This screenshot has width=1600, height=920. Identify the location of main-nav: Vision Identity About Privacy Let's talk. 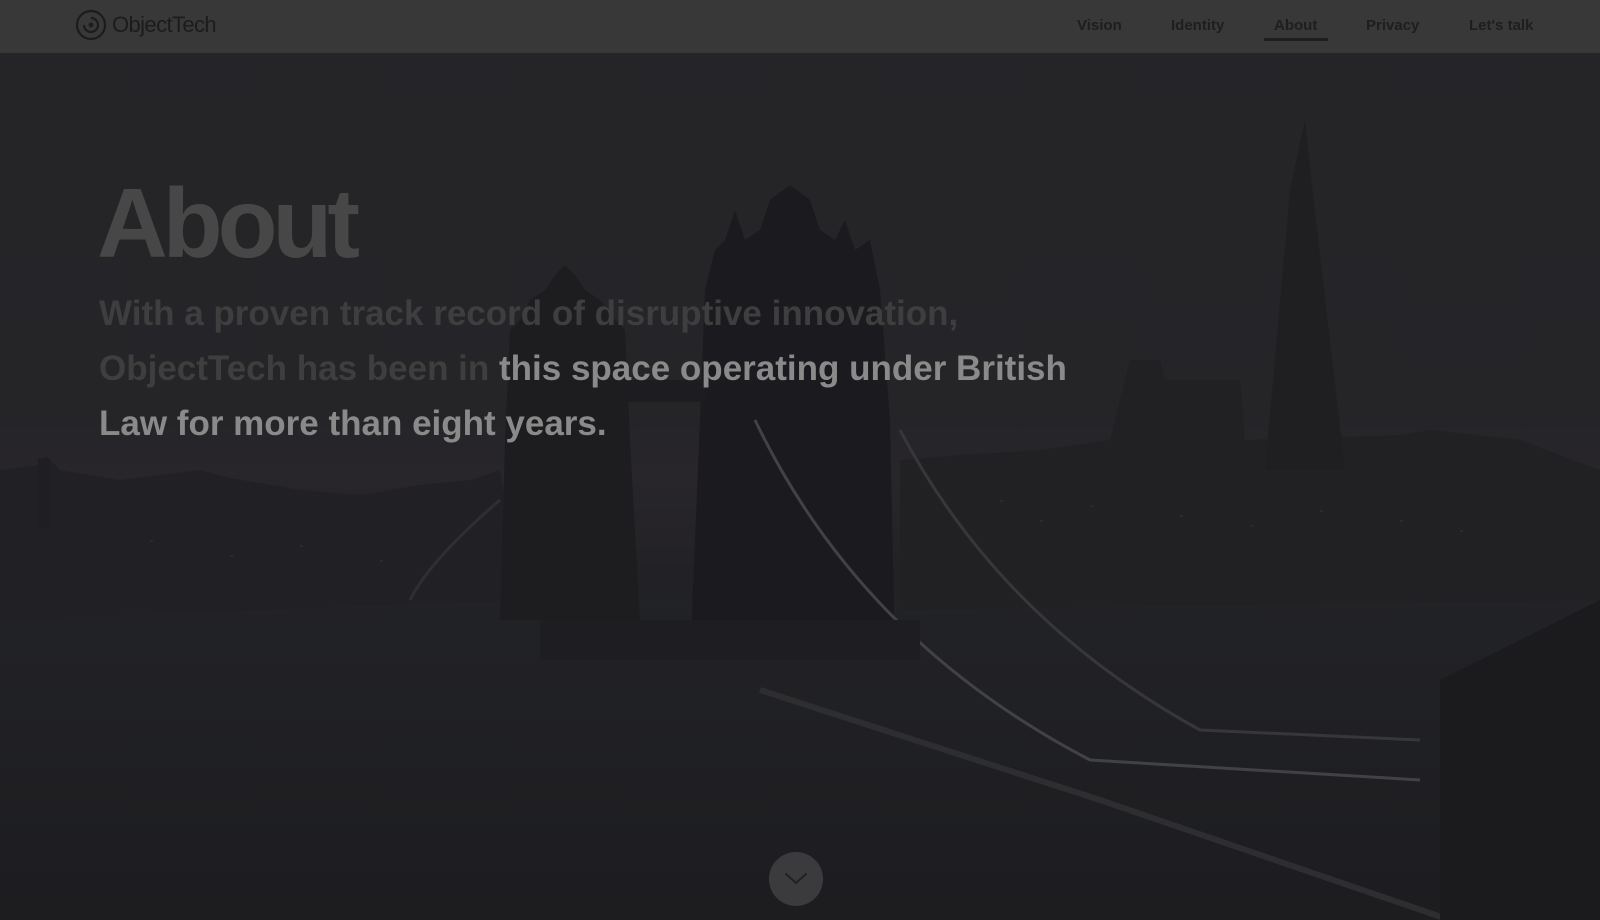
(800, 26).